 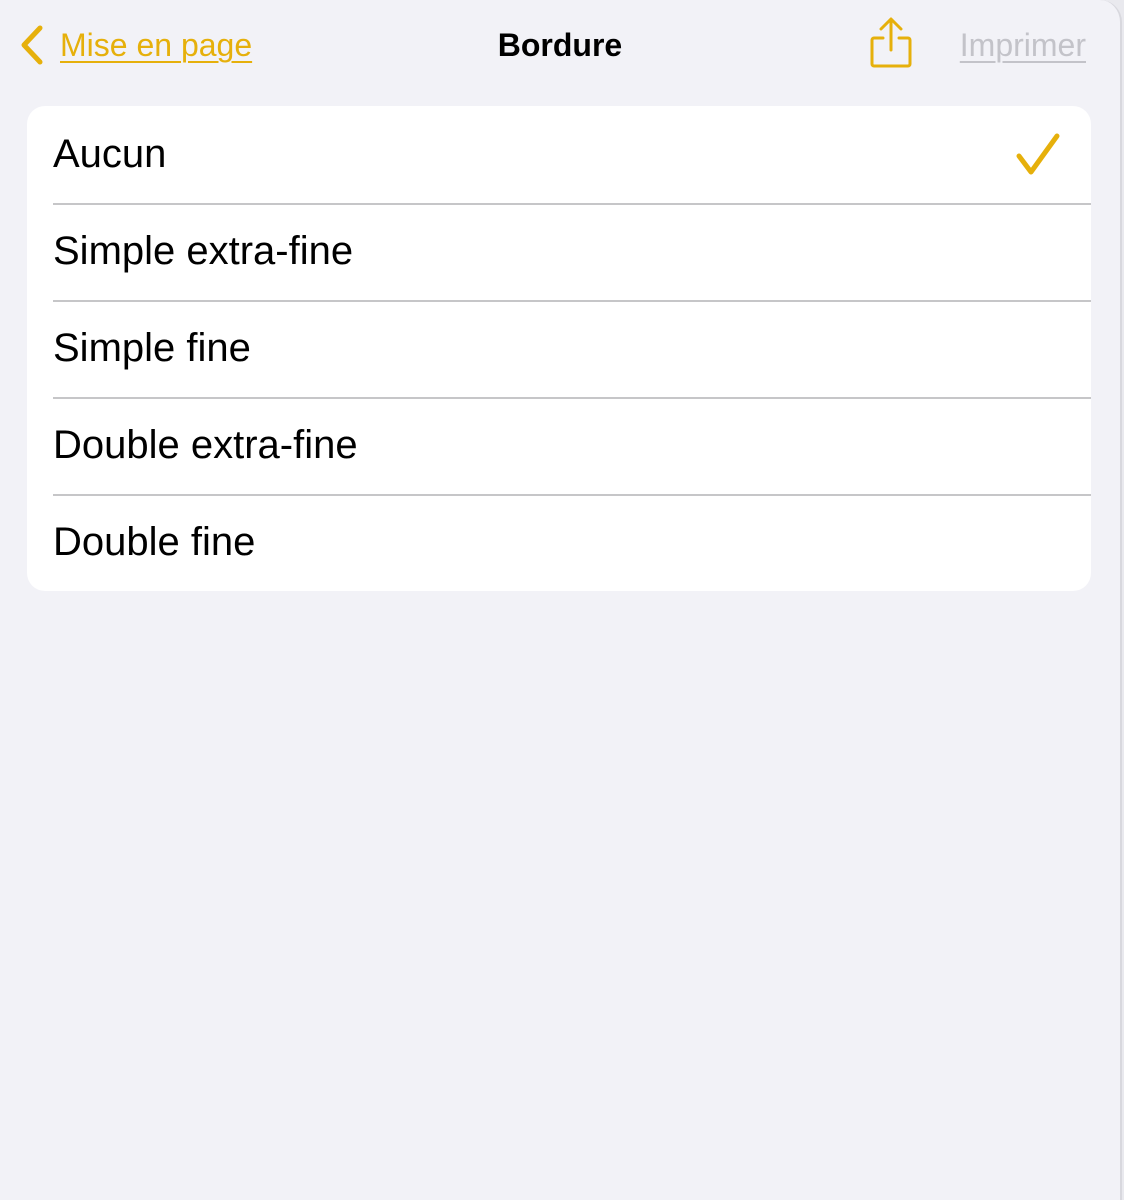 I want to click on option-label: Simple extra-fine, so click(x=203, y=251).